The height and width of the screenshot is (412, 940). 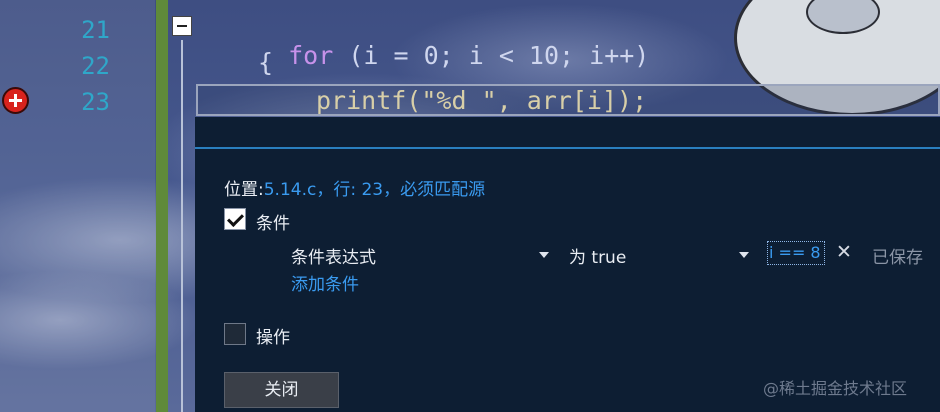 I want to click on close-icon: ✕, so click(x=844, y=252).